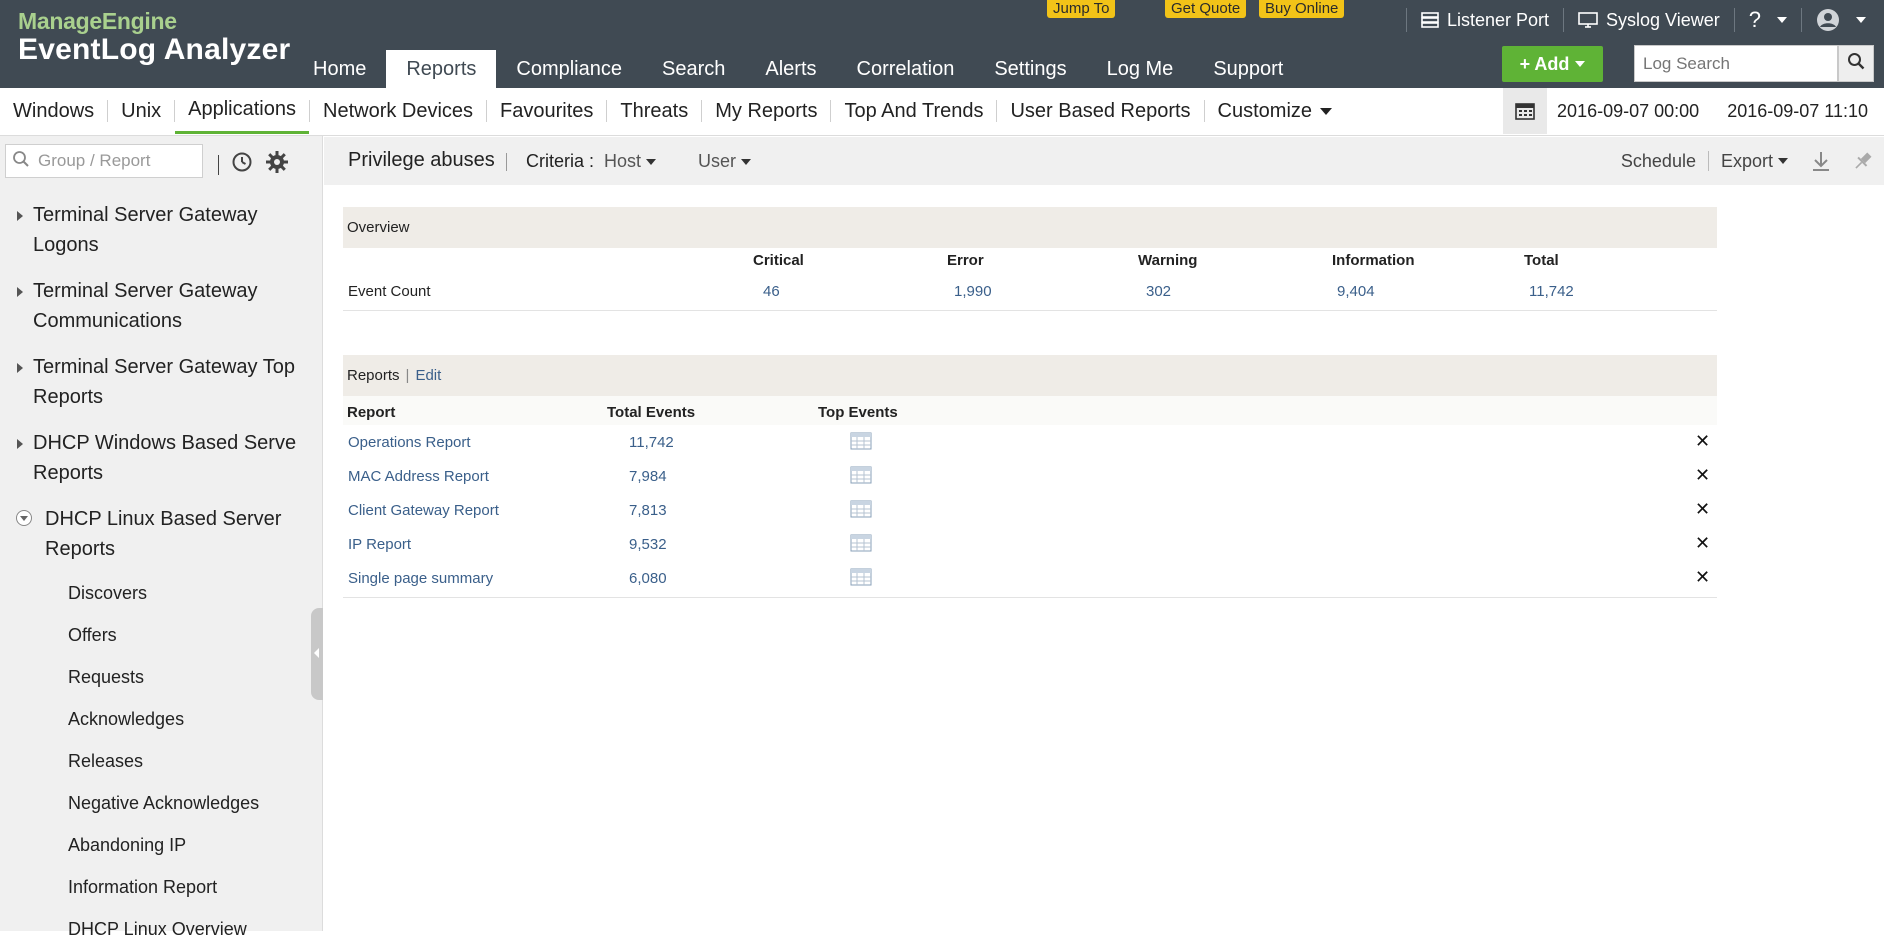 The height and width of the screenshot is (950, 1884). I want to click on column-header: Warning, so click(1168, 260).